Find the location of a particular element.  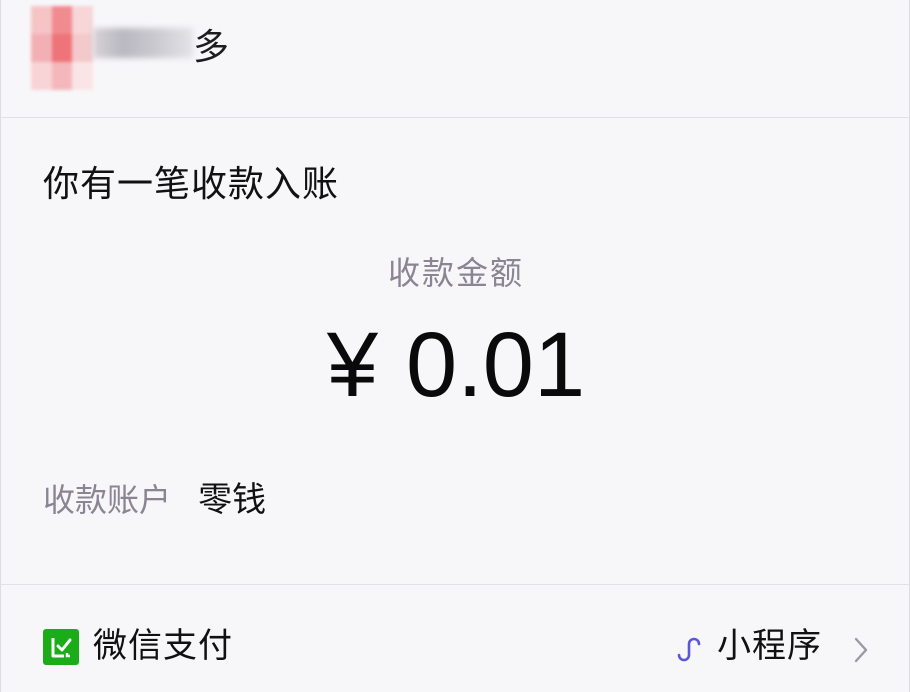

amount-value: 0.01 is located at coordinates (496, 365).